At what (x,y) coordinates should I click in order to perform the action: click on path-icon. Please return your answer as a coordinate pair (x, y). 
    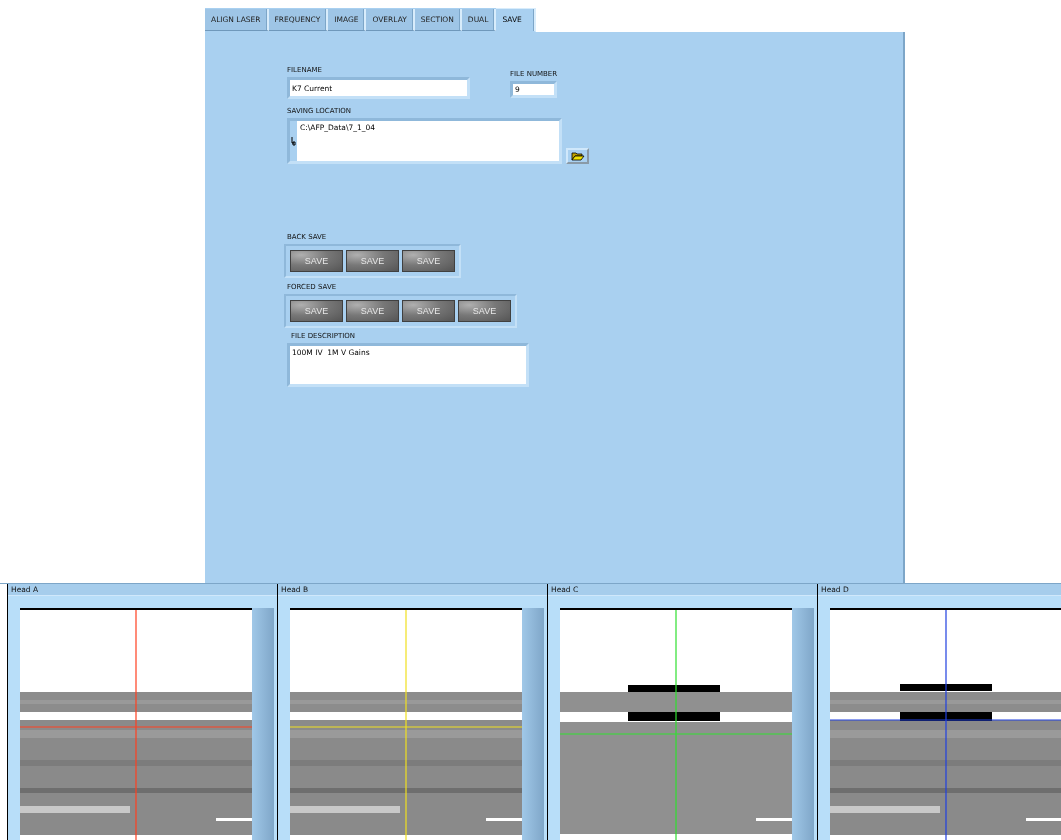
    Looking at the image, I should click on (293, 141).